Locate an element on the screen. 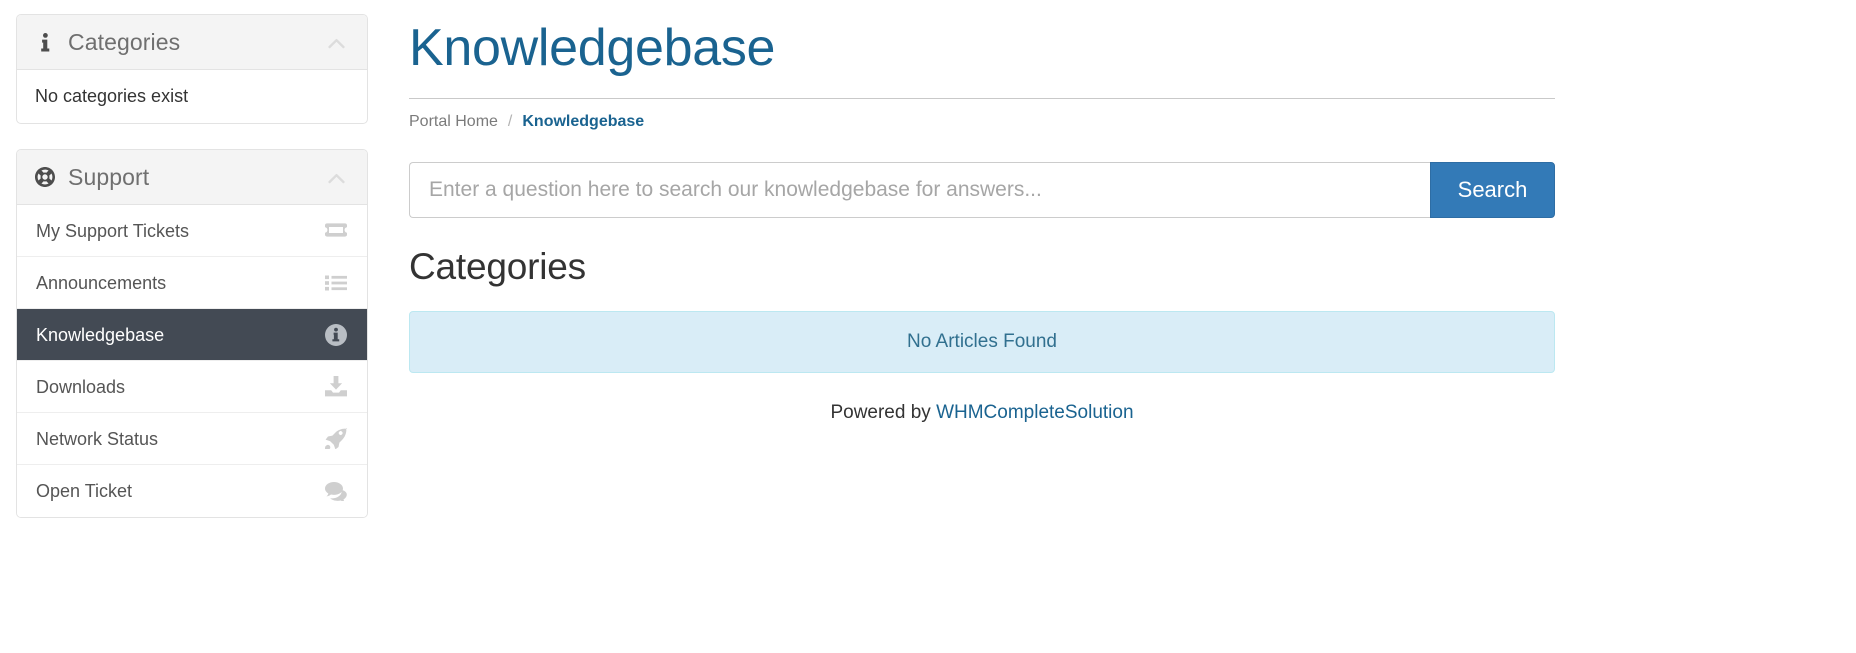  title-divider is located at coordinates (982, 98).